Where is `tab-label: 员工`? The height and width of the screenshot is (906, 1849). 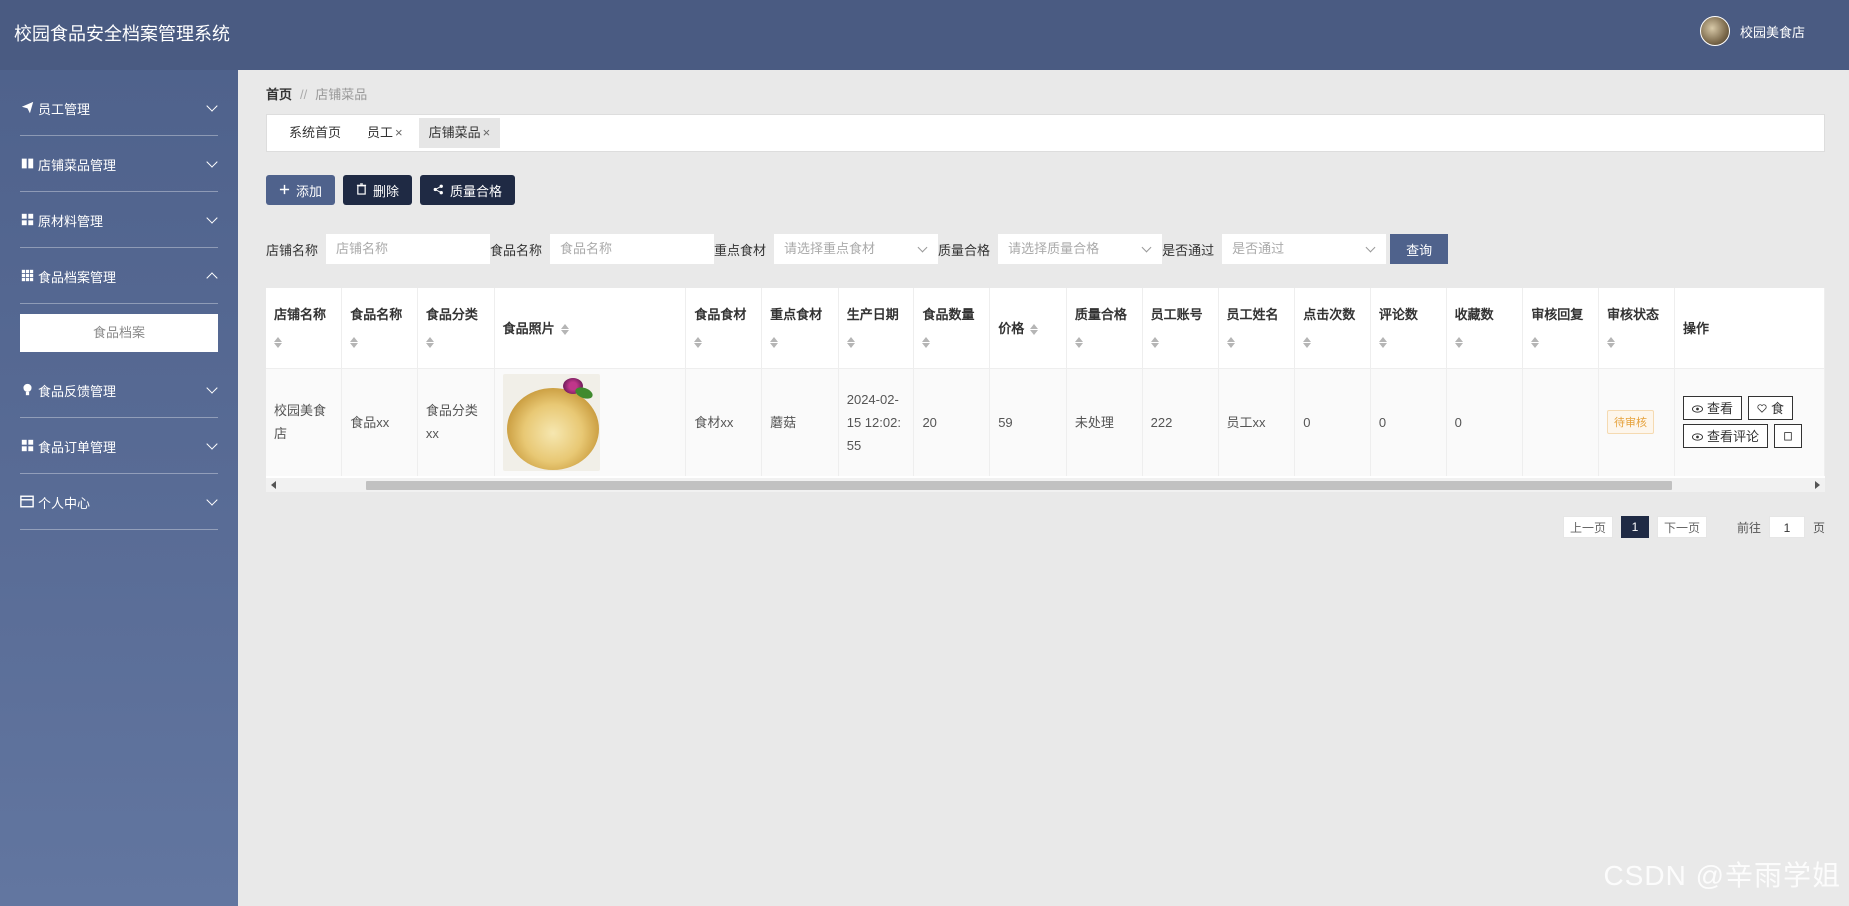
tab-label: 员工 is located at coordinates (380, 132).